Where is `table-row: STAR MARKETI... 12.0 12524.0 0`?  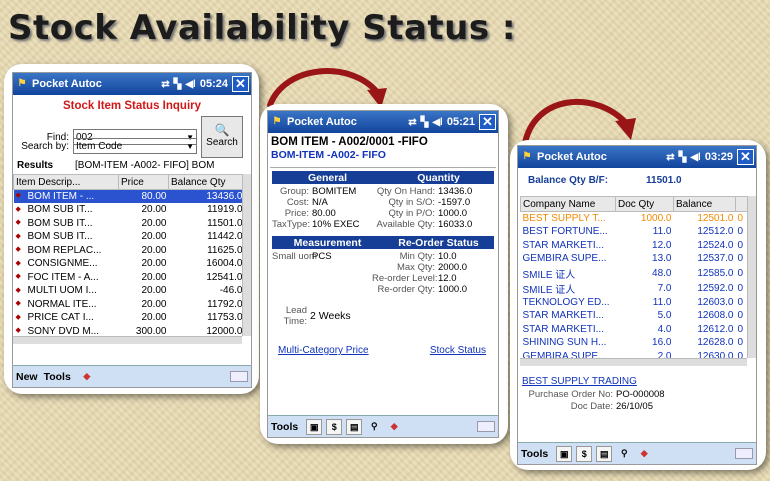 table-row: STAR MARKETI... 12.0 12524.0 0 is located at coordinates (639, 246).